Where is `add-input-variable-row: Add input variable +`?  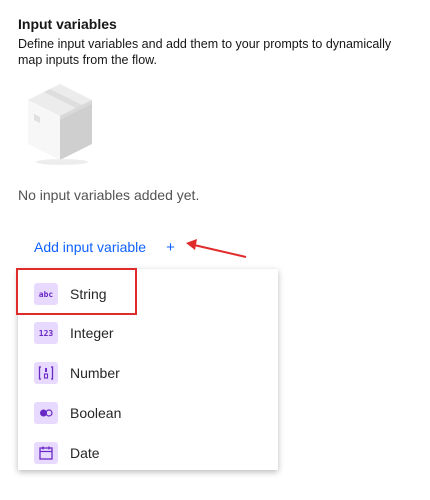 add-input-variable-row: Add input variable + is located at coordinates (104, 247).